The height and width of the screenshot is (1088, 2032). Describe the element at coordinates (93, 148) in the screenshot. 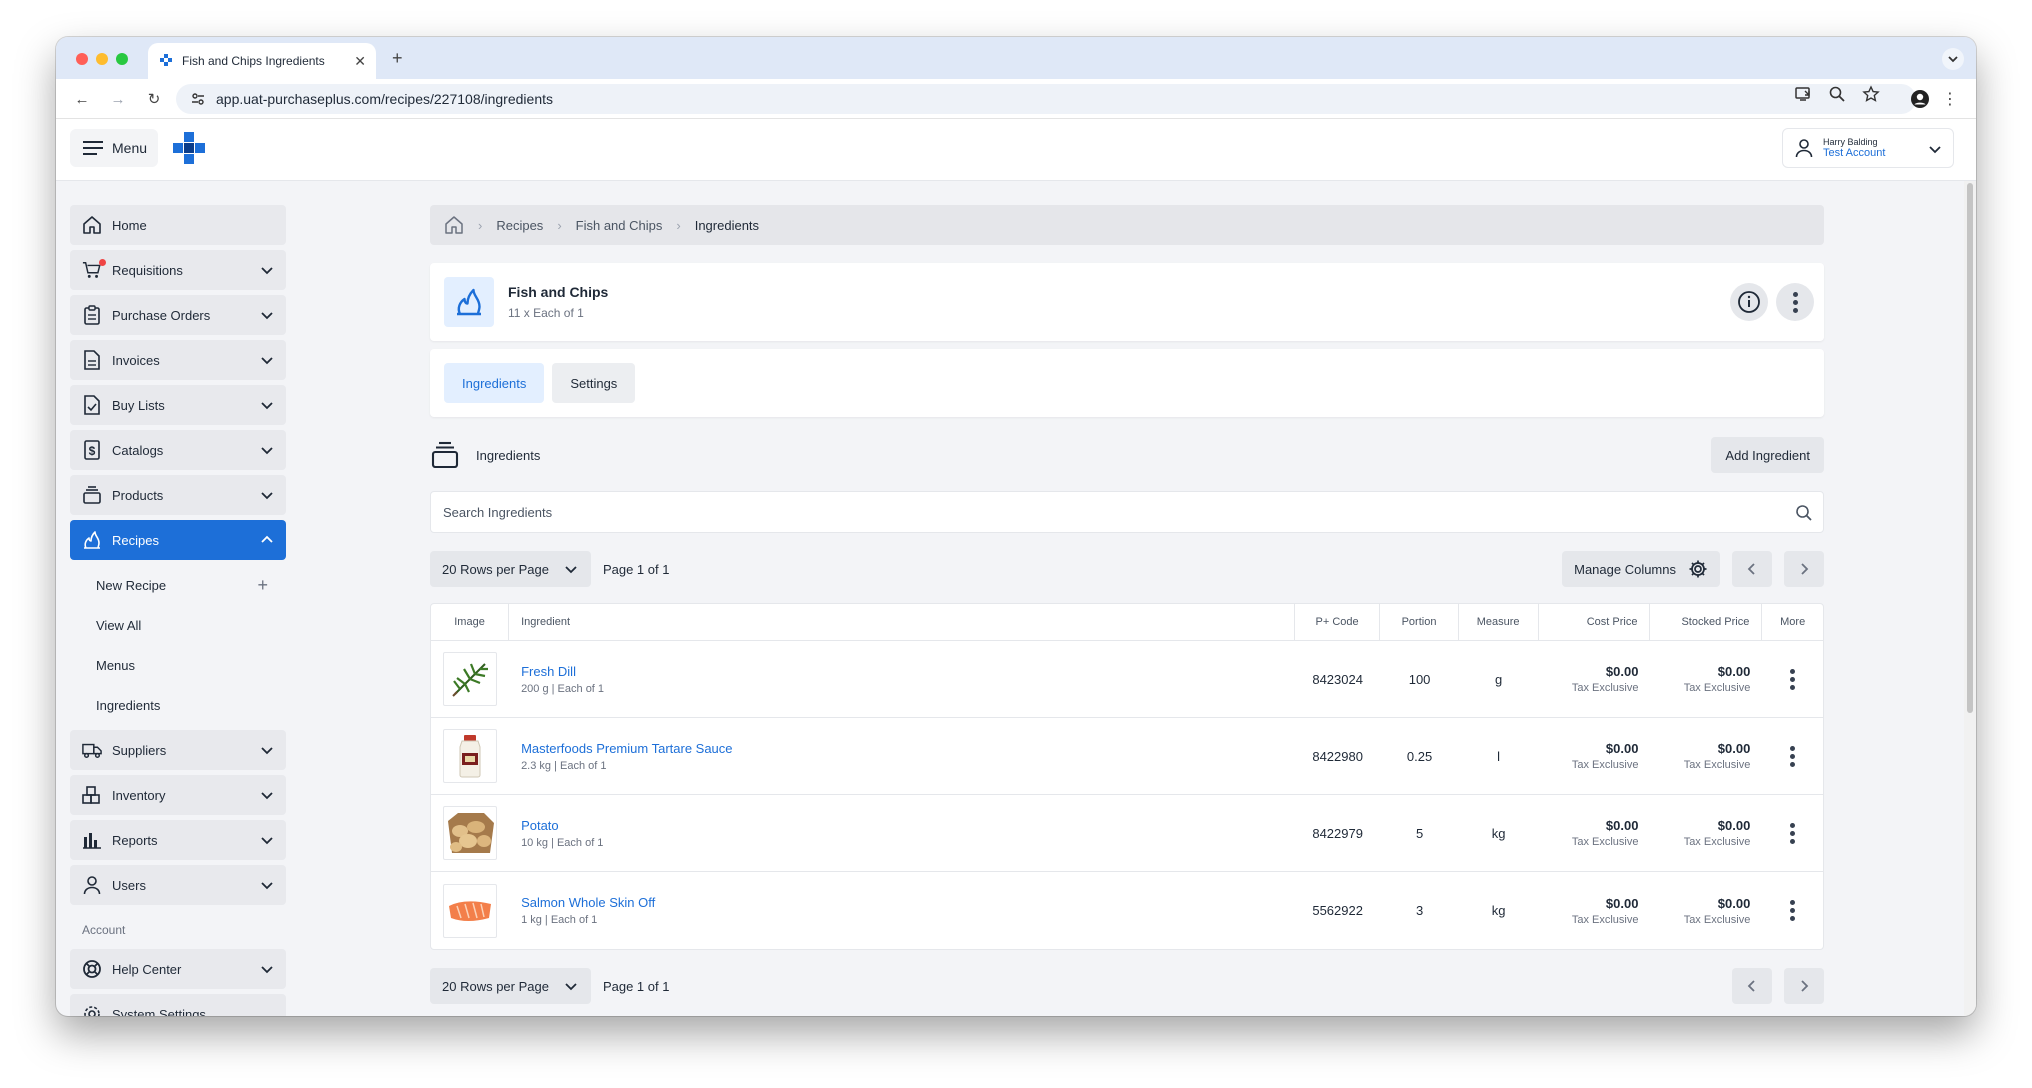

I see `hamburger-icon` at that location.